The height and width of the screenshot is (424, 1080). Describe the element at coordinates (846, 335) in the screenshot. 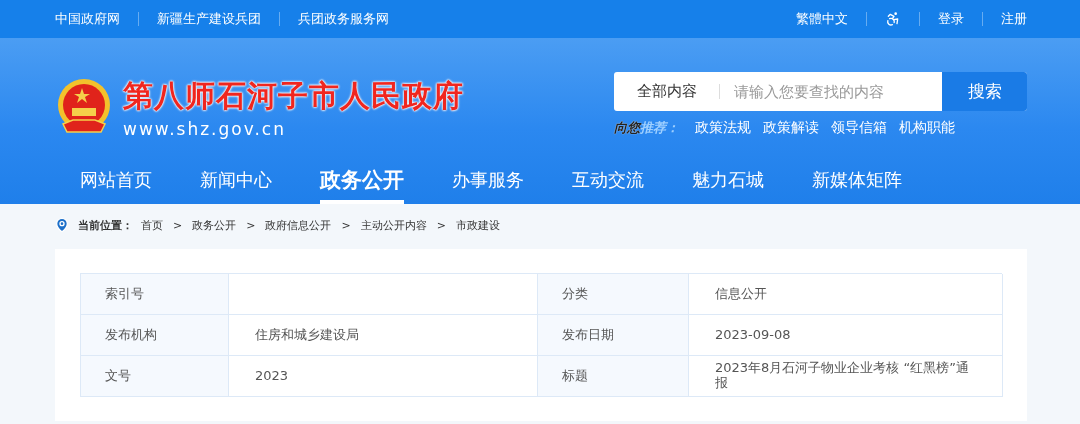

I see `field-value: 2023-09-08` at that location.